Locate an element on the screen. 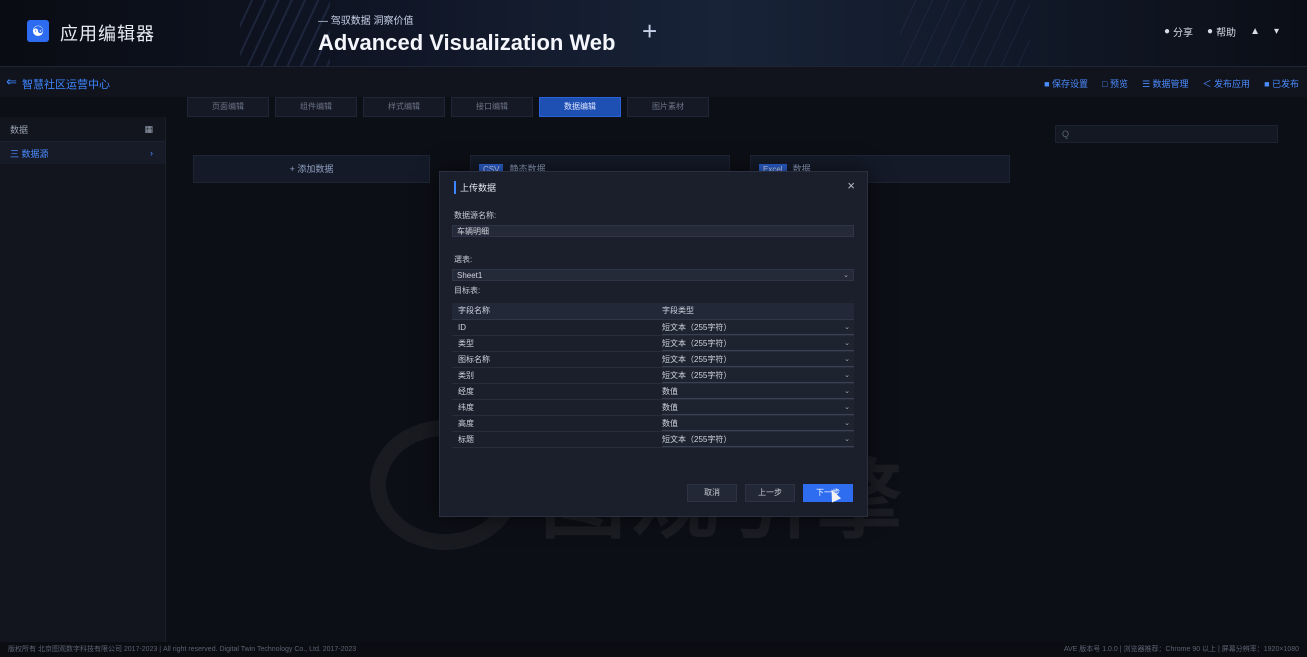  chevron-down-icon: ▾ is located at coordinates (1276, 31).